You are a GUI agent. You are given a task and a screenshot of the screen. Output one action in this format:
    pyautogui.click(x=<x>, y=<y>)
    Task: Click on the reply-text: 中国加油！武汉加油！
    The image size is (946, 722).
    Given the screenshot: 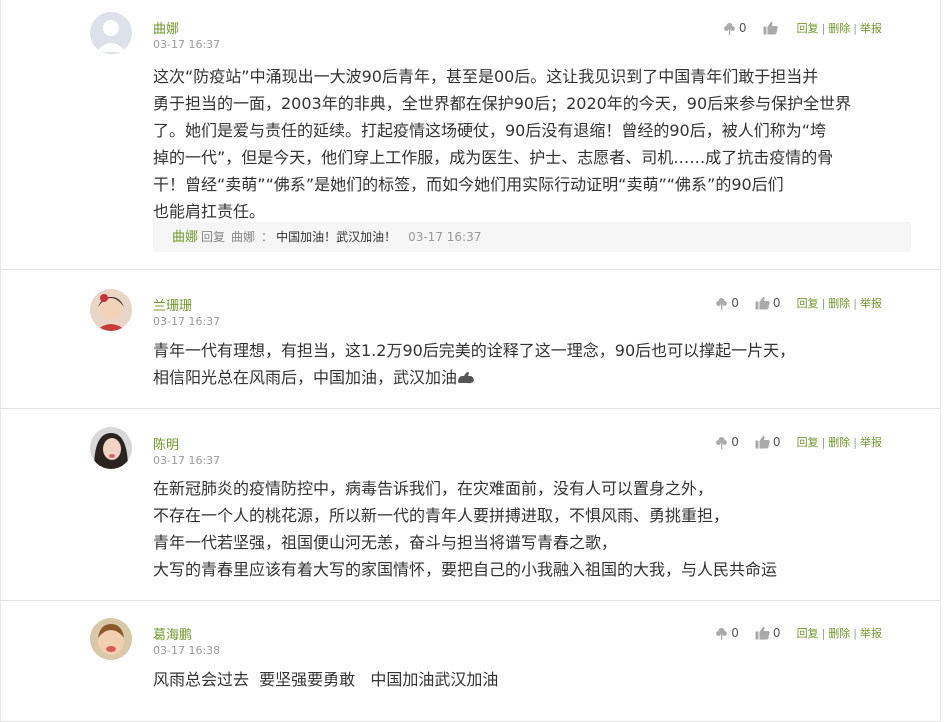 What is the action you would take?
    pyautogui.click(x=336, y=237)
    